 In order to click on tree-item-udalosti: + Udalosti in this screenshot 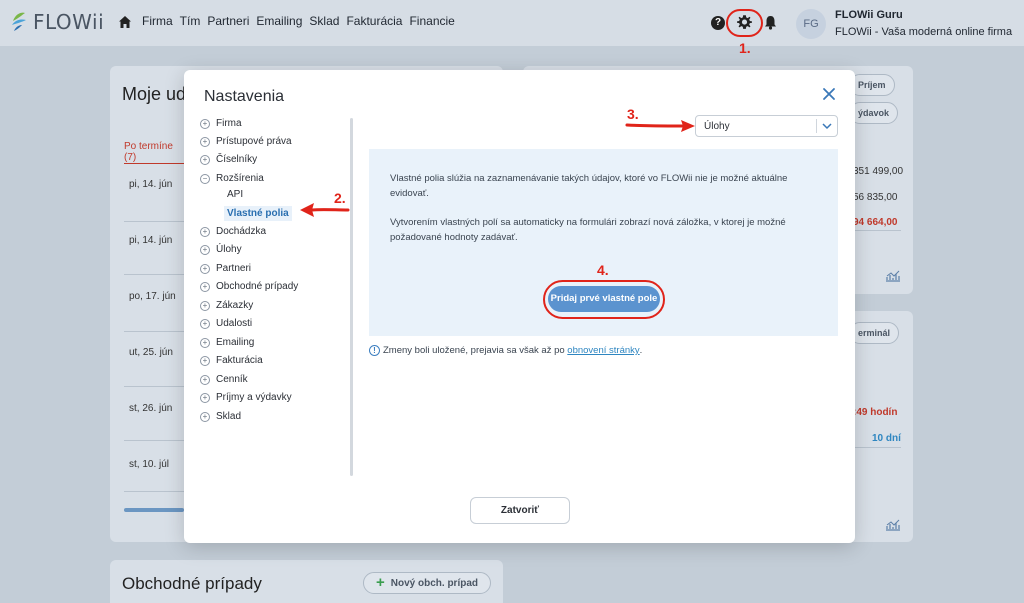, I will do `click(226, 323)`.